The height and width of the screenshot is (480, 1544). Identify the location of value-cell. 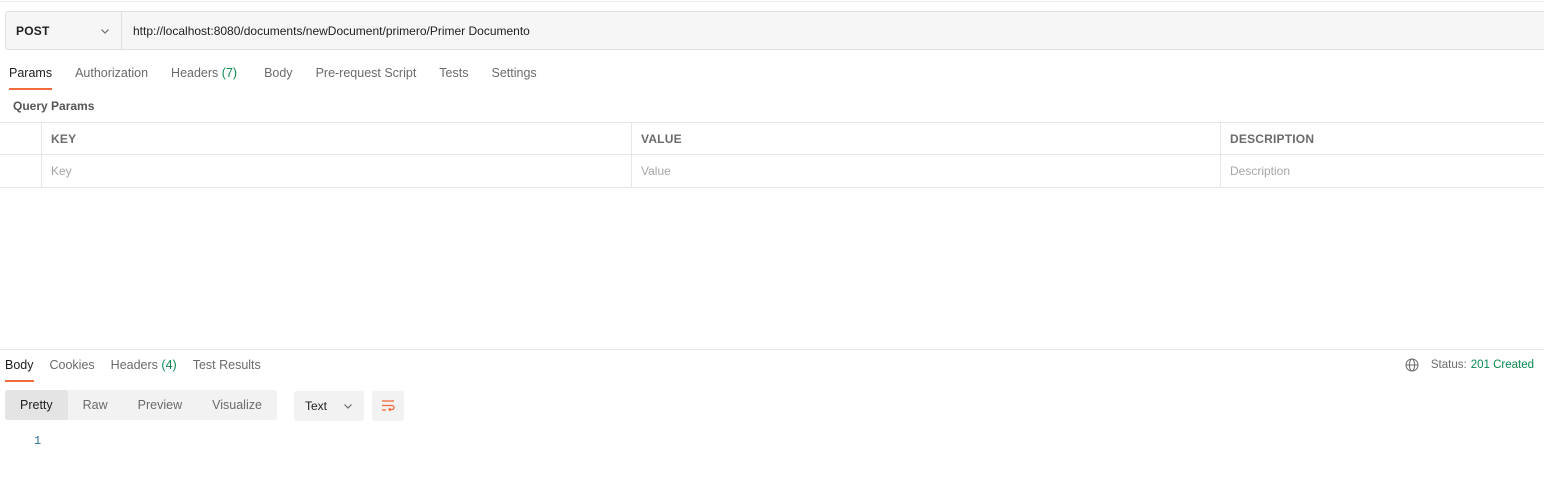
(926, 171).